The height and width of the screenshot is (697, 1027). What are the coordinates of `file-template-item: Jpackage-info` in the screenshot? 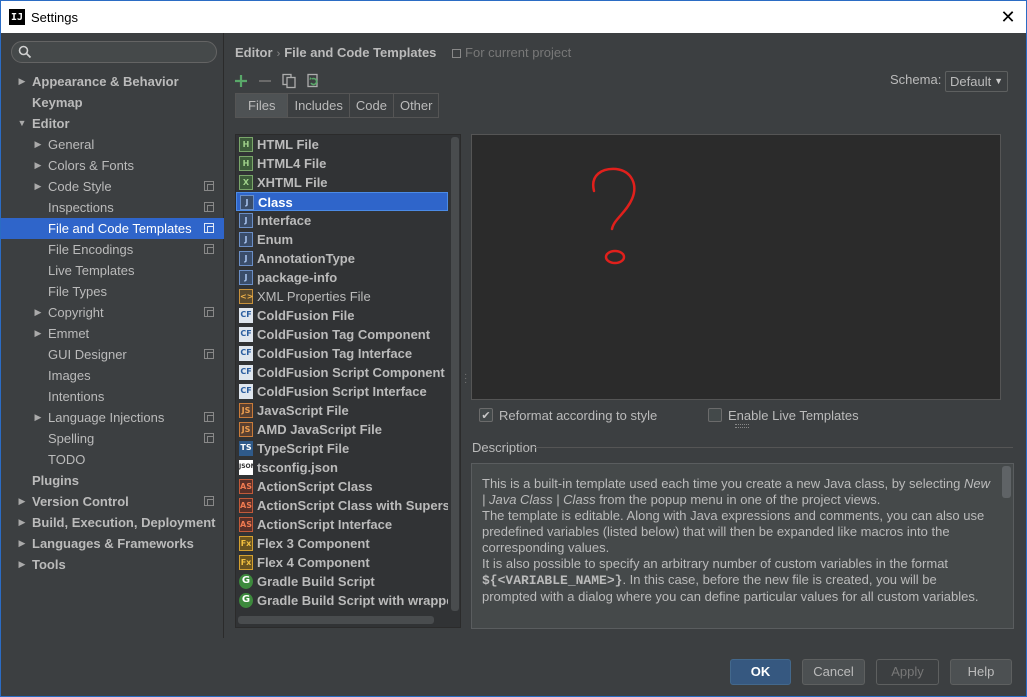 It's located at (342, 277).